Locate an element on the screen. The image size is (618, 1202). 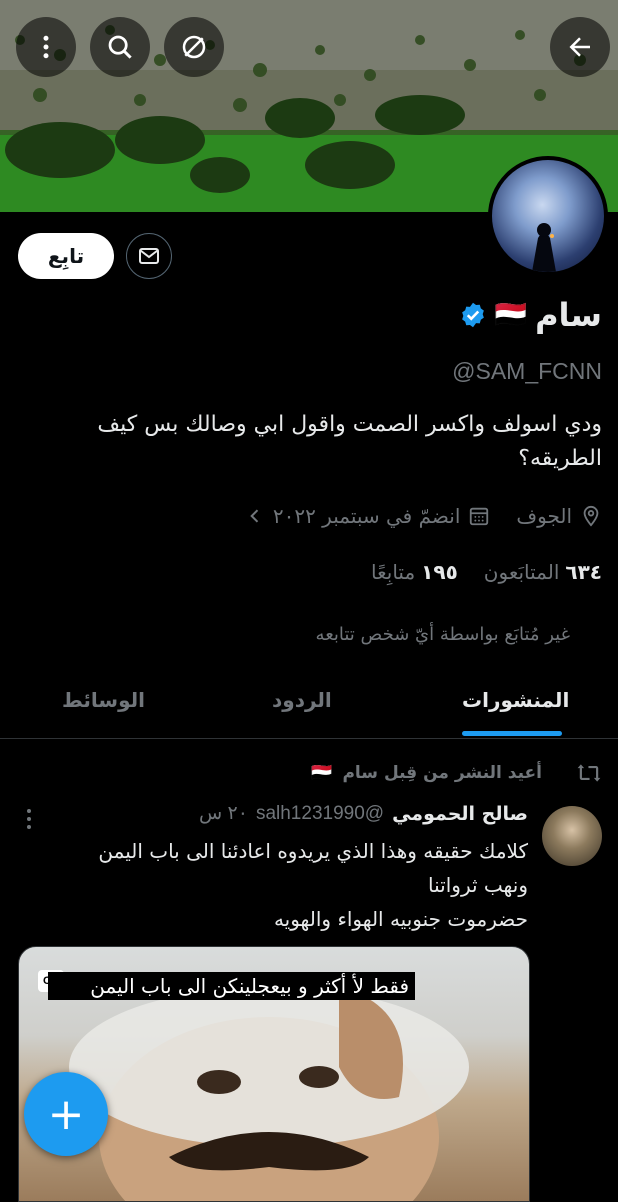
profile-handle: @SAM_FCNN is located at coordinates (527, 371).